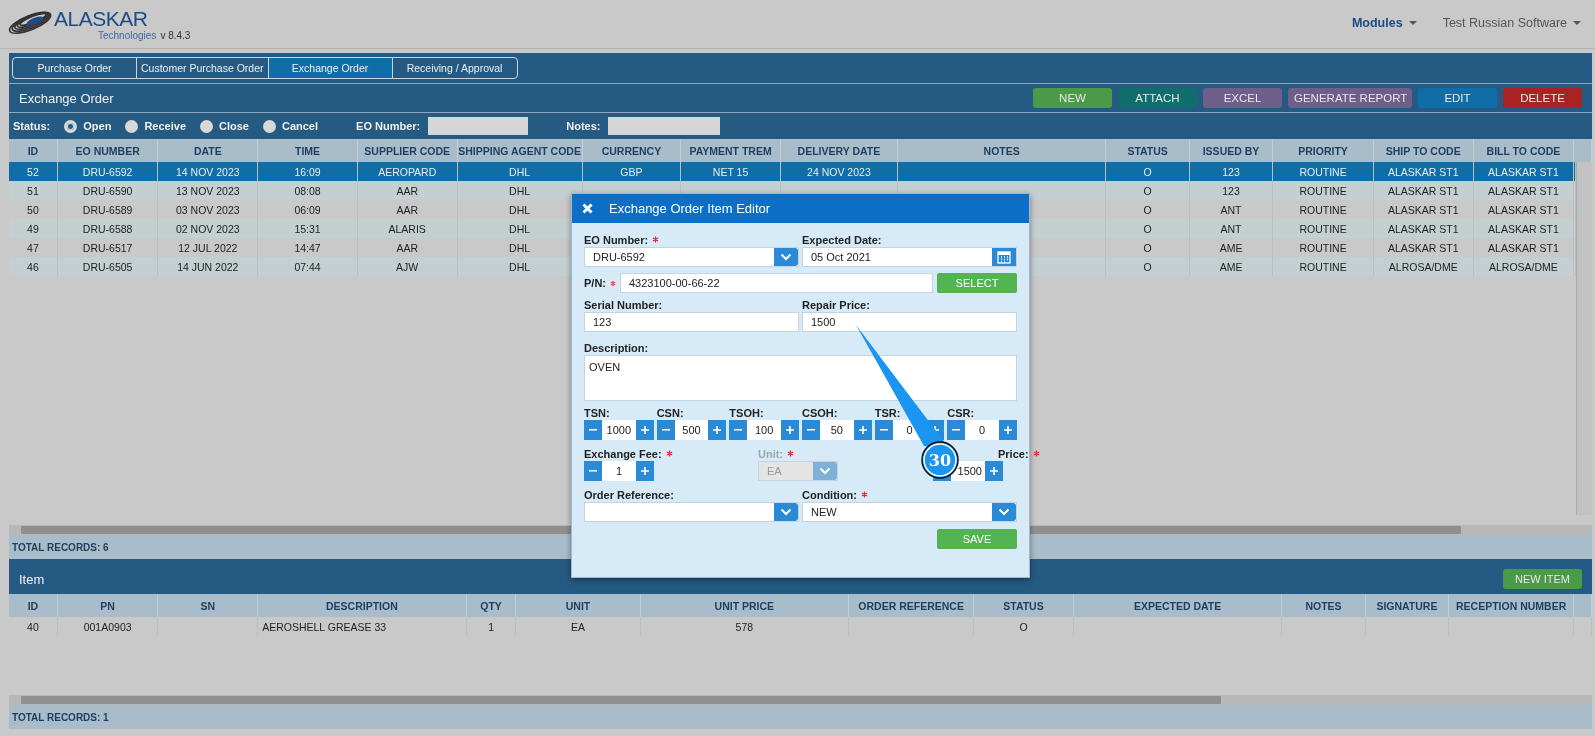 This screenshot has width=1595, height=736. Describe the element at coordinates (32, 579) in the screenshot. I see `panel-title: Item` at that location.